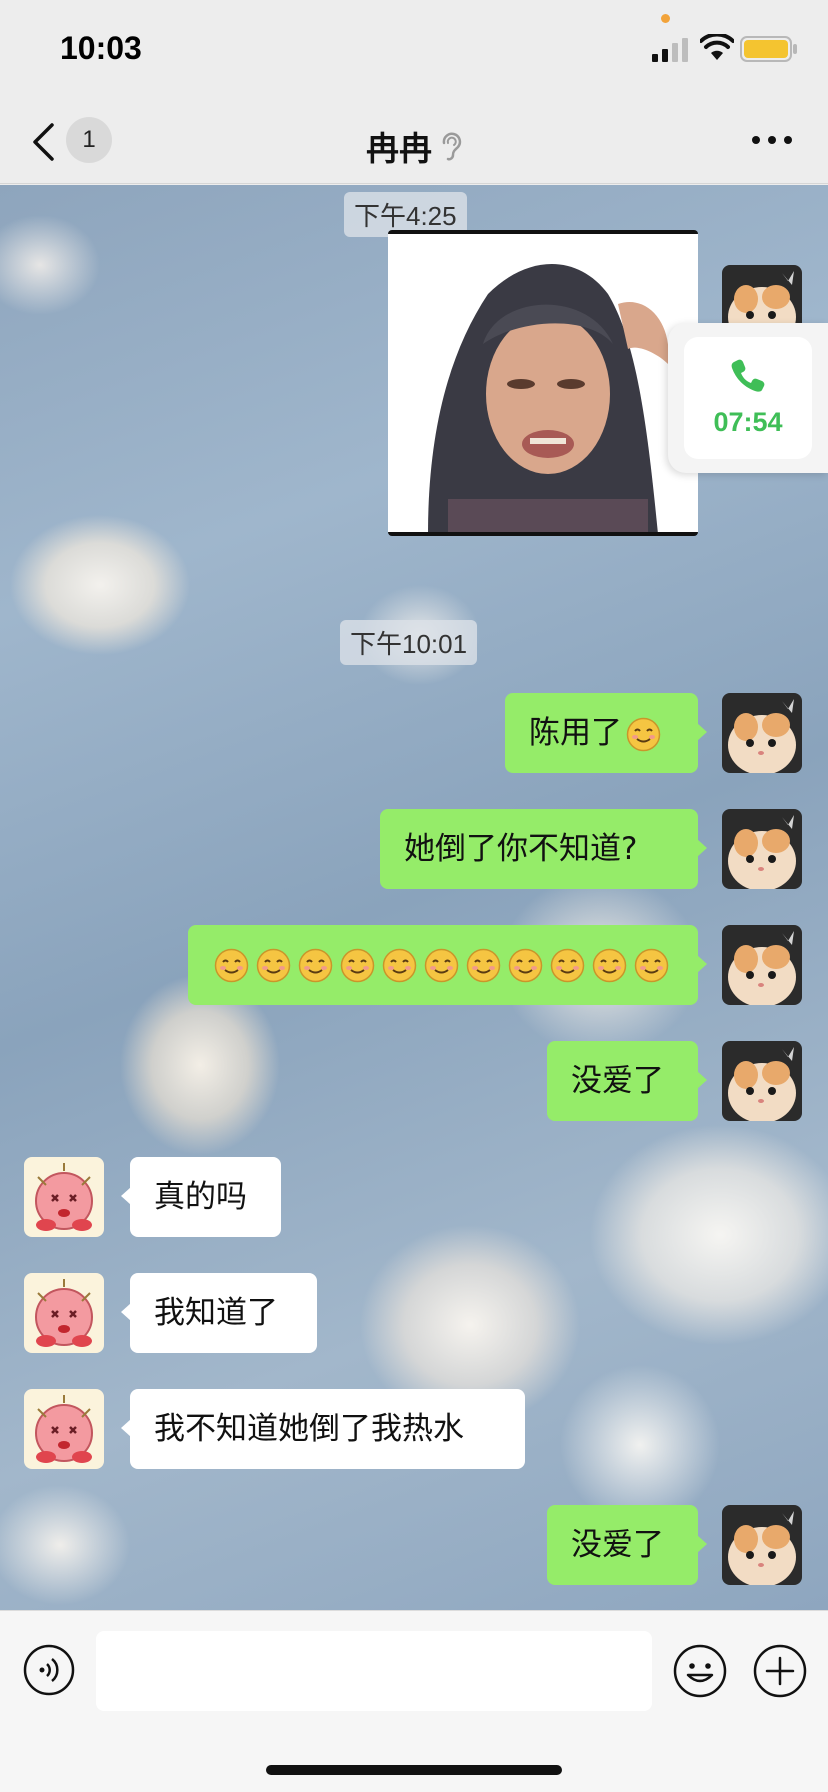 The height and width of the screenshot is (1792, 828). I want to click on call-duration: 07:54, so click(748, 422).